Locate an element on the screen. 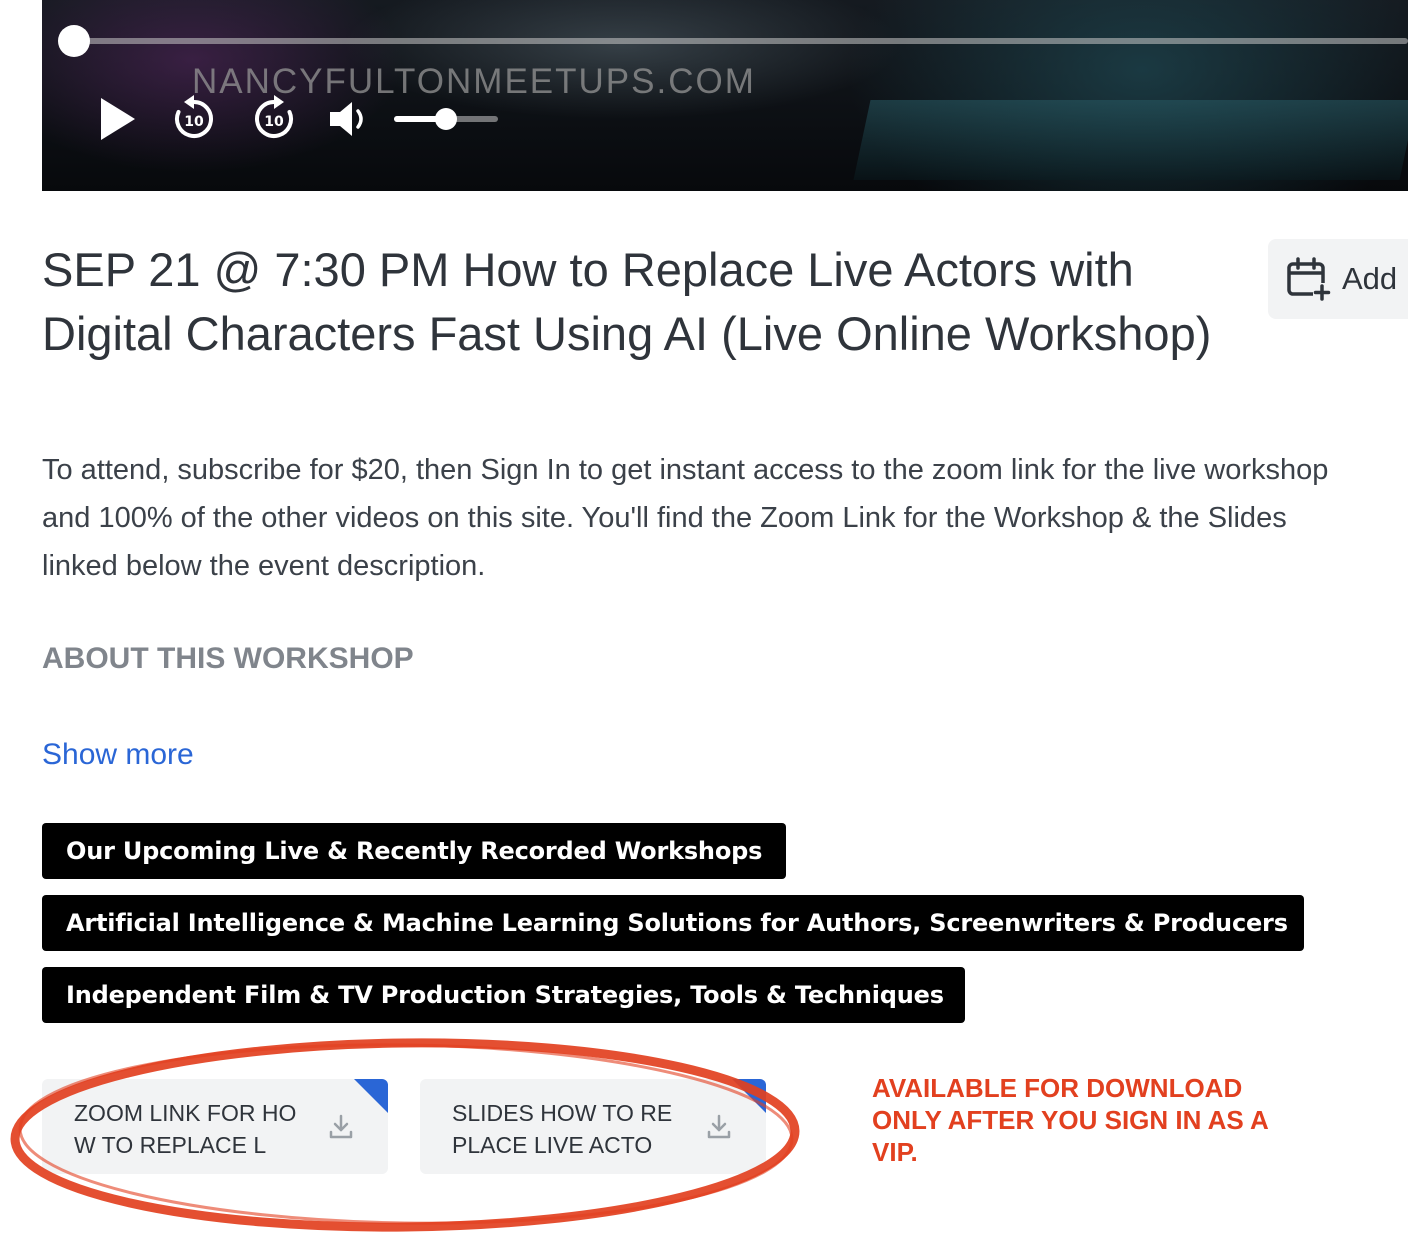 This screenshot has width=1408, height=1236. section-heading: ABOUT THIS WORKSHOP is located at coordinates (228, 658).